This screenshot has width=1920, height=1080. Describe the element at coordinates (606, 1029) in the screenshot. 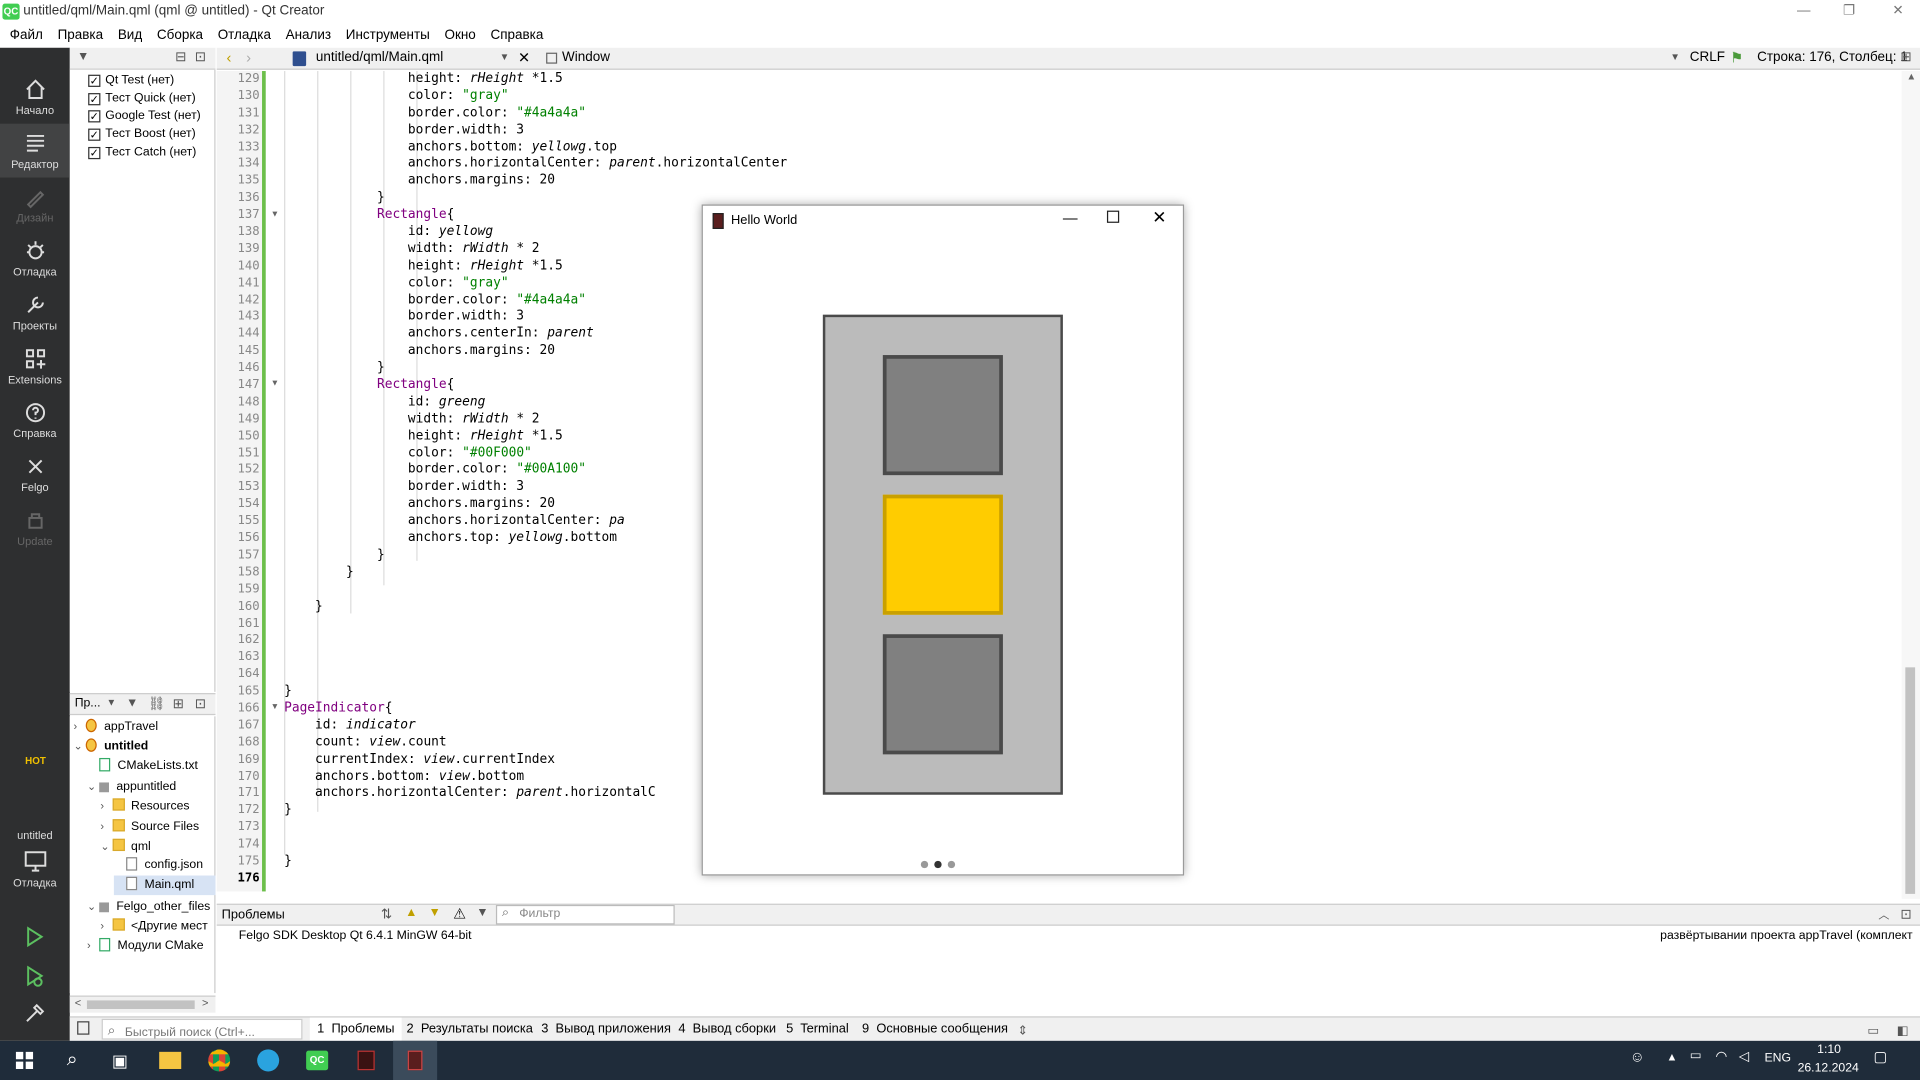

I see `output-tab: 3 Вывод приложения` at that location.